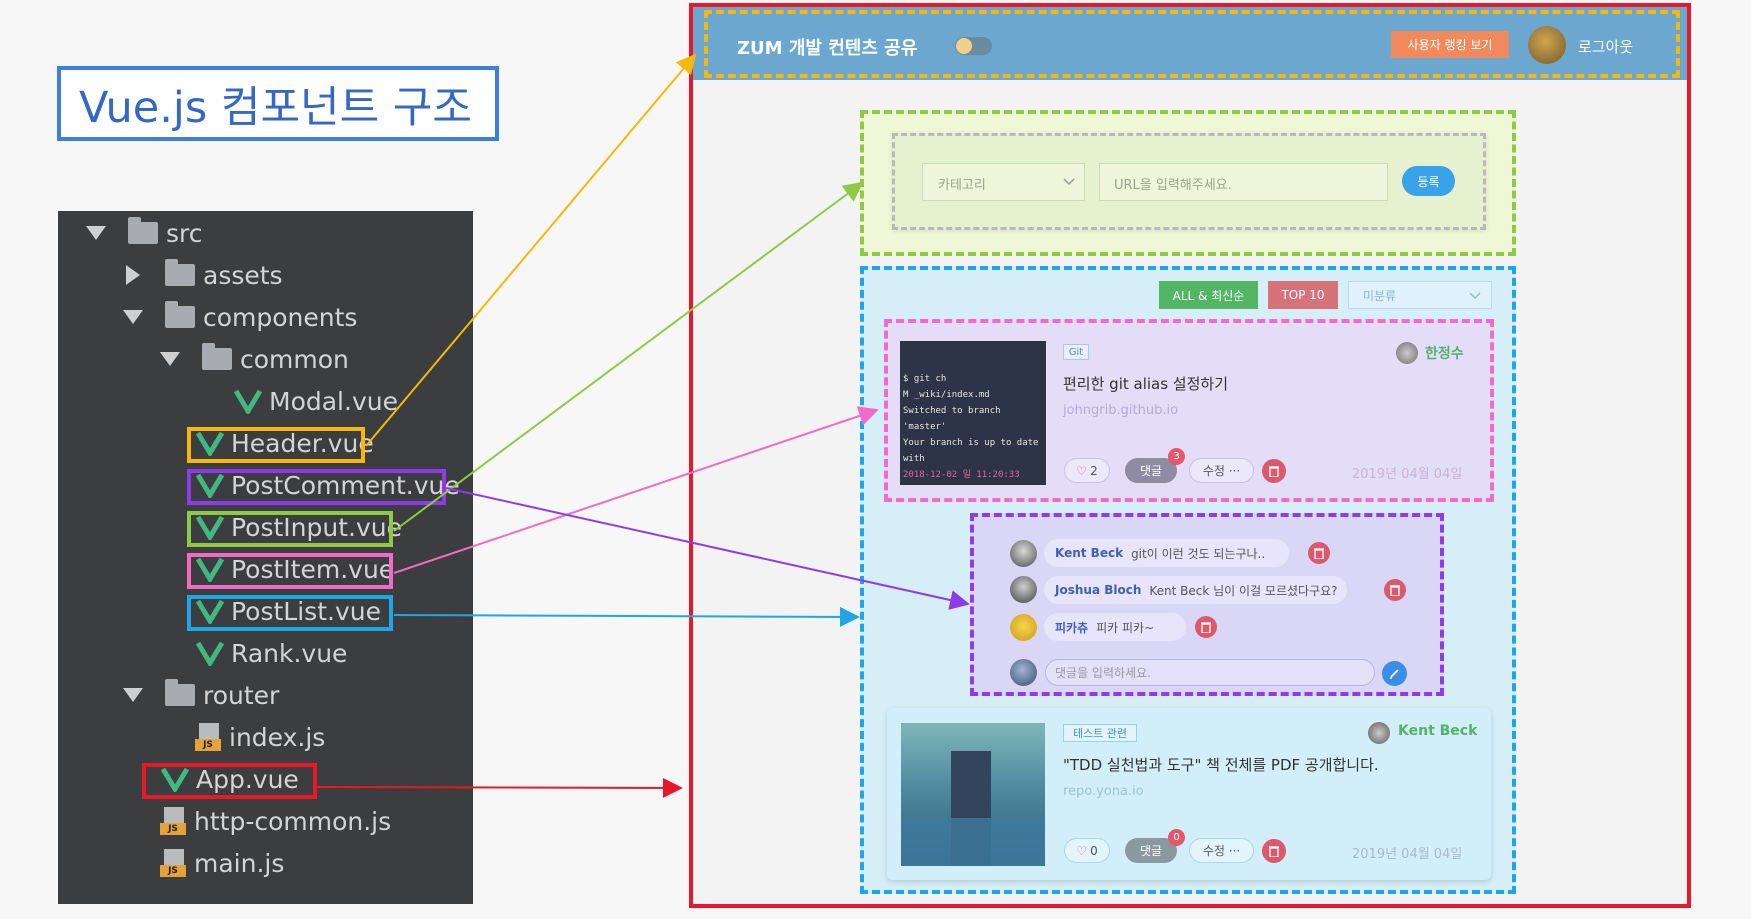 Image resolution: width=1751 pixels, height=919 pixels. Describe the element at coordinates (531, 250) in the screenshot. I see `arrow-header` at that location.